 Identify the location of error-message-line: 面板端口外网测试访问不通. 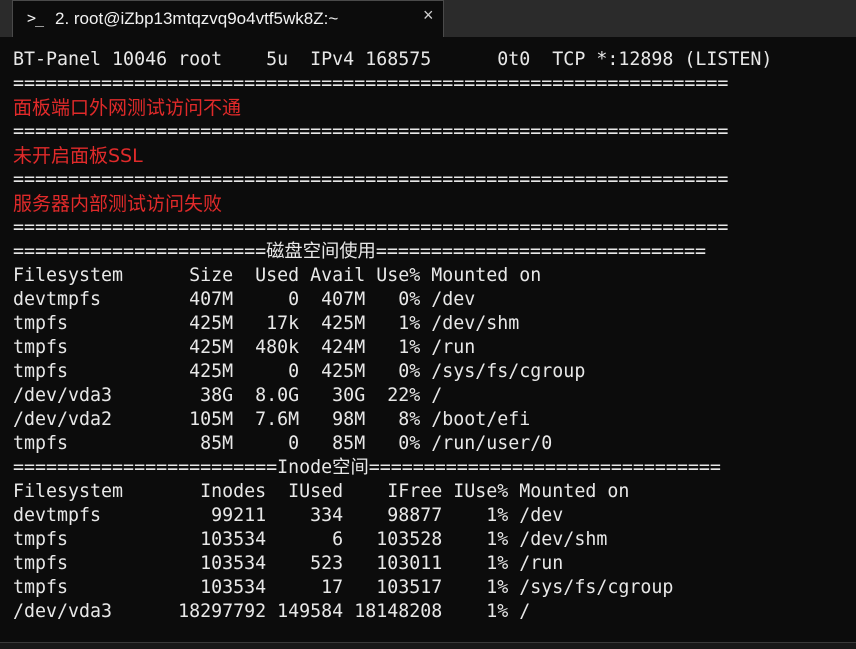
(127, 108).